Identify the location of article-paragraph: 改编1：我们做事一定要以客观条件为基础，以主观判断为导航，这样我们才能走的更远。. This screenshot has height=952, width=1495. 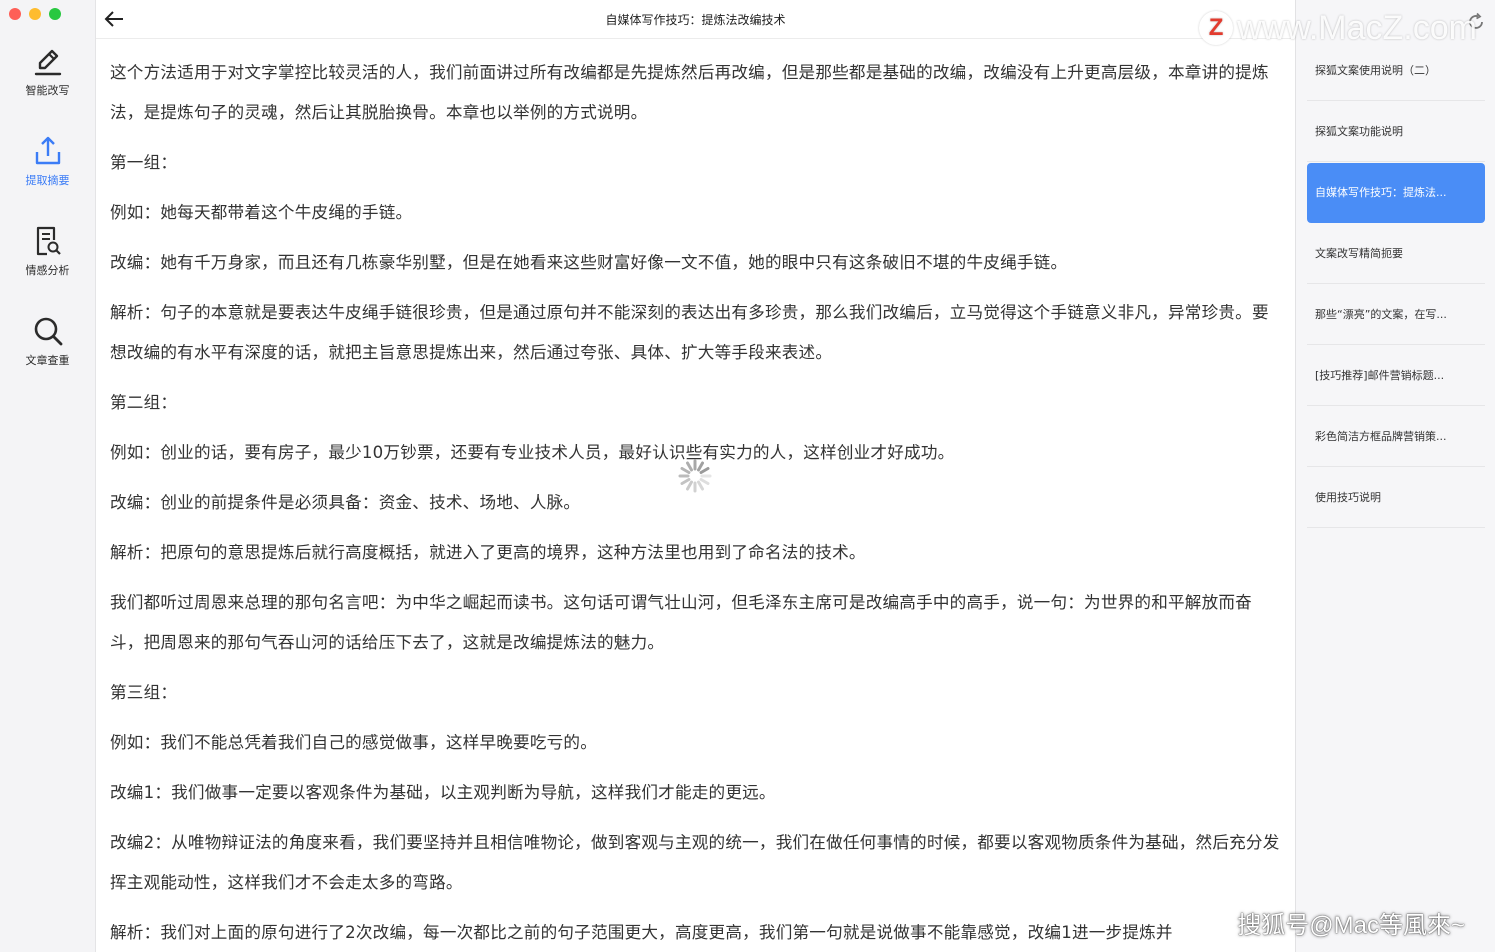
(443, 792).